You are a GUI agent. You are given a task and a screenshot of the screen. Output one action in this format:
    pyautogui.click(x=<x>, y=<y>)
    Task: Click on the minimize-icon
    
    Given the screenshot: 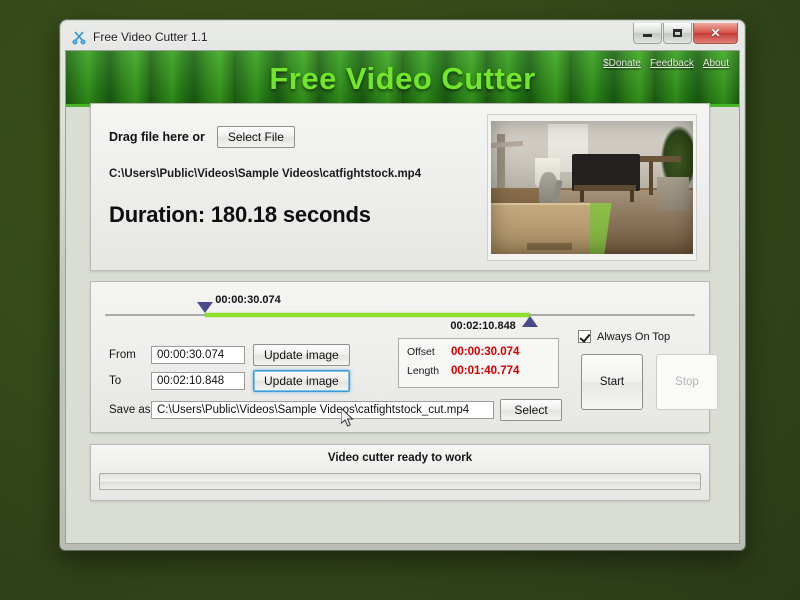 What is the action you would take?
    pyautogui.click(x=647, y=35)
    